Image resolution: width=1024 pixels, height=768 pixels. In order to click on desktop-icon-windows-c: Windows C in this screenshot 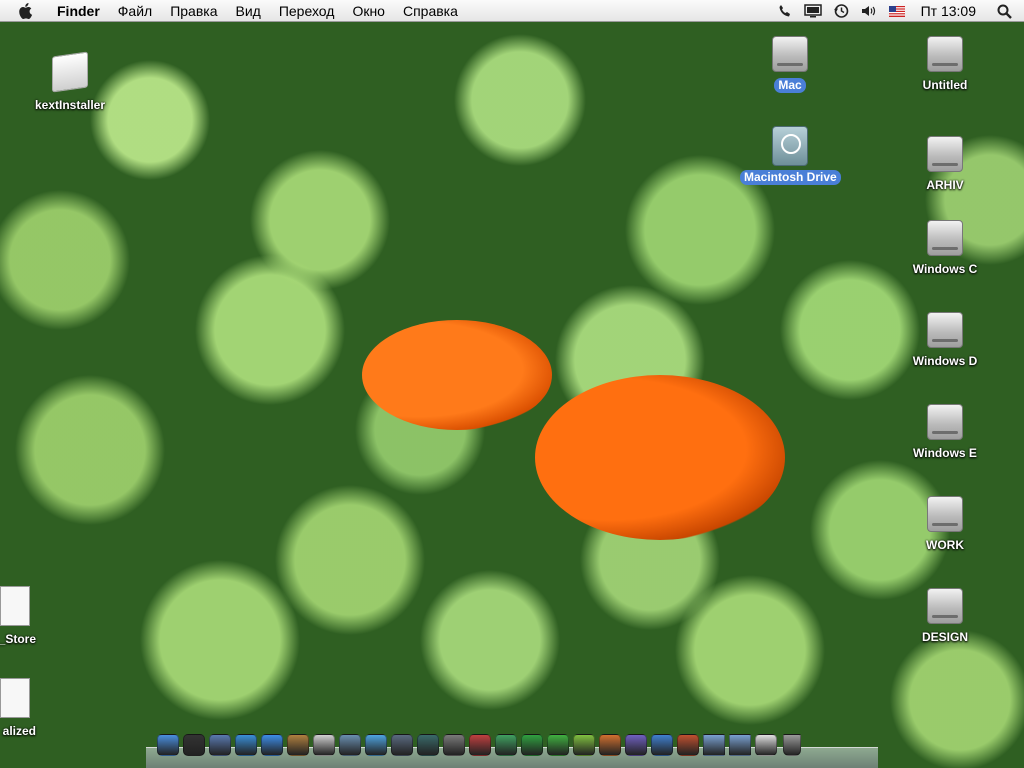, I will do `click(945, 245)`.